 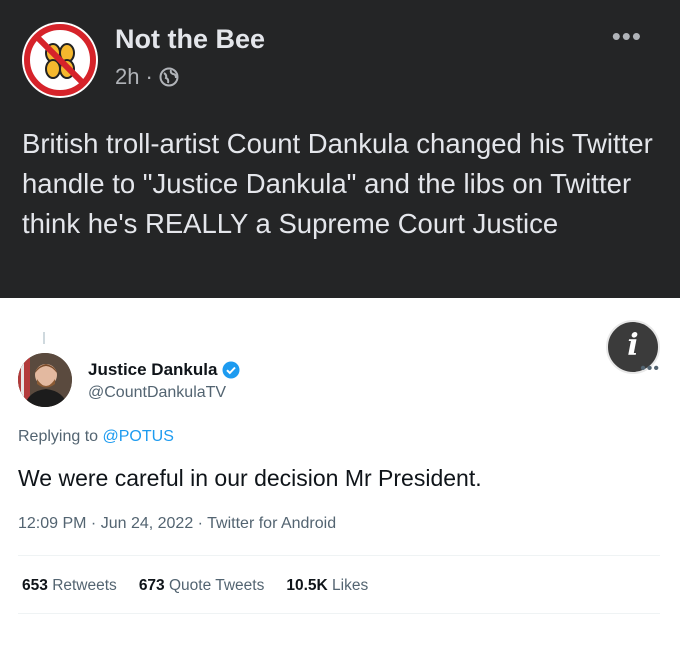 What do you see at coordinates (138, 436) in the screenshot?
I see `replying-to-mention: @POTUS` at bounding box center [138, 436].